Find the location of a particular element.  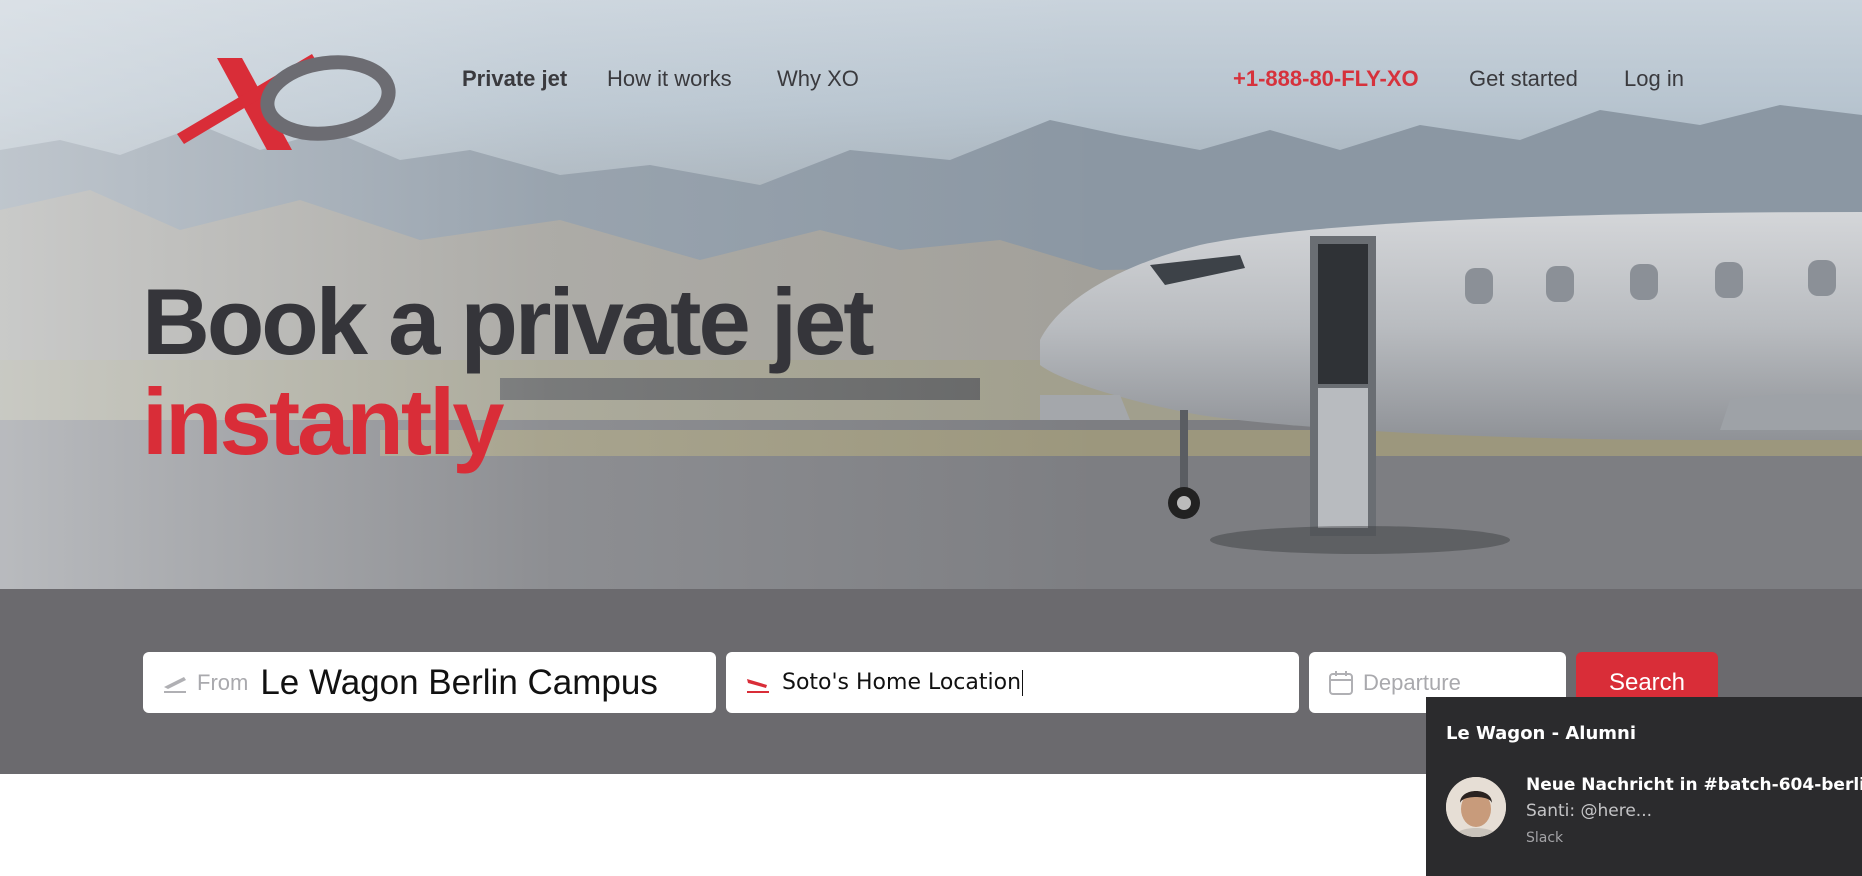

notification-title: Neue Nachricht in #batch-604-berlin is located at coordinates (1694, 785).